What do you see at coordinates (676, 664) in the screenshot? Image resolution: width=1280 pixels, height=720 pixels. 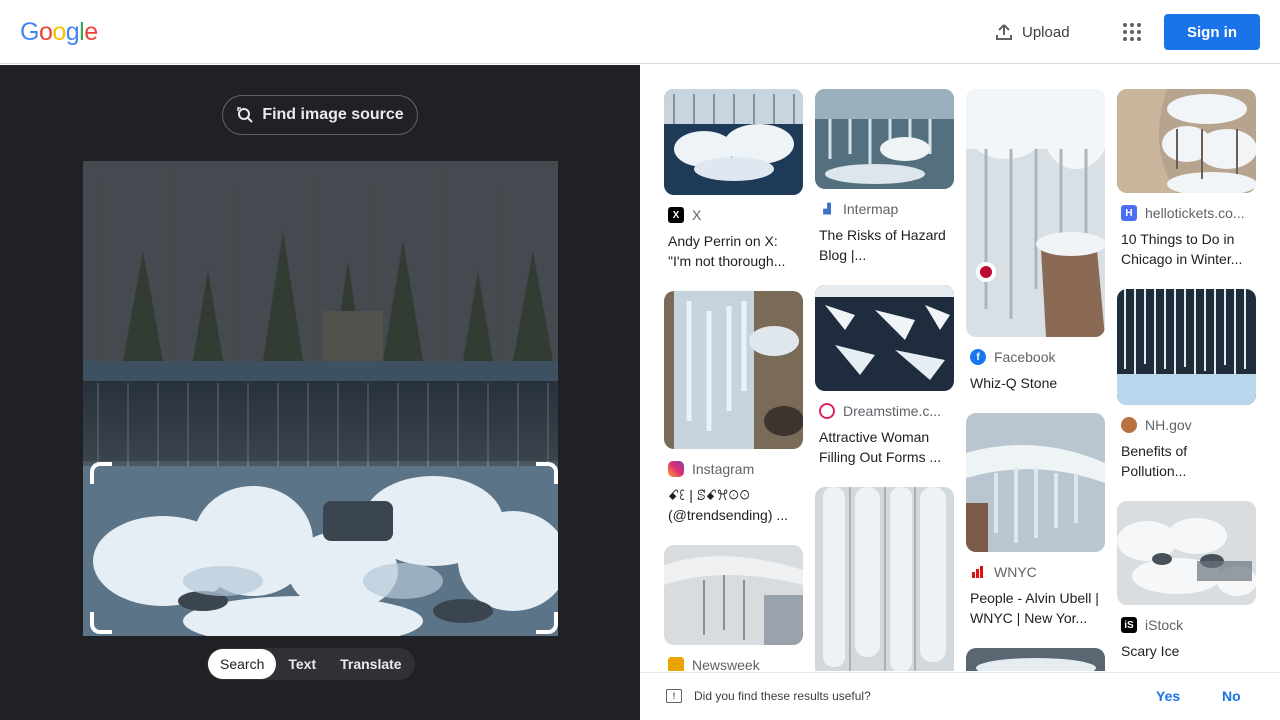 I see `newsweek-icon` at bounding box center [676, 664].